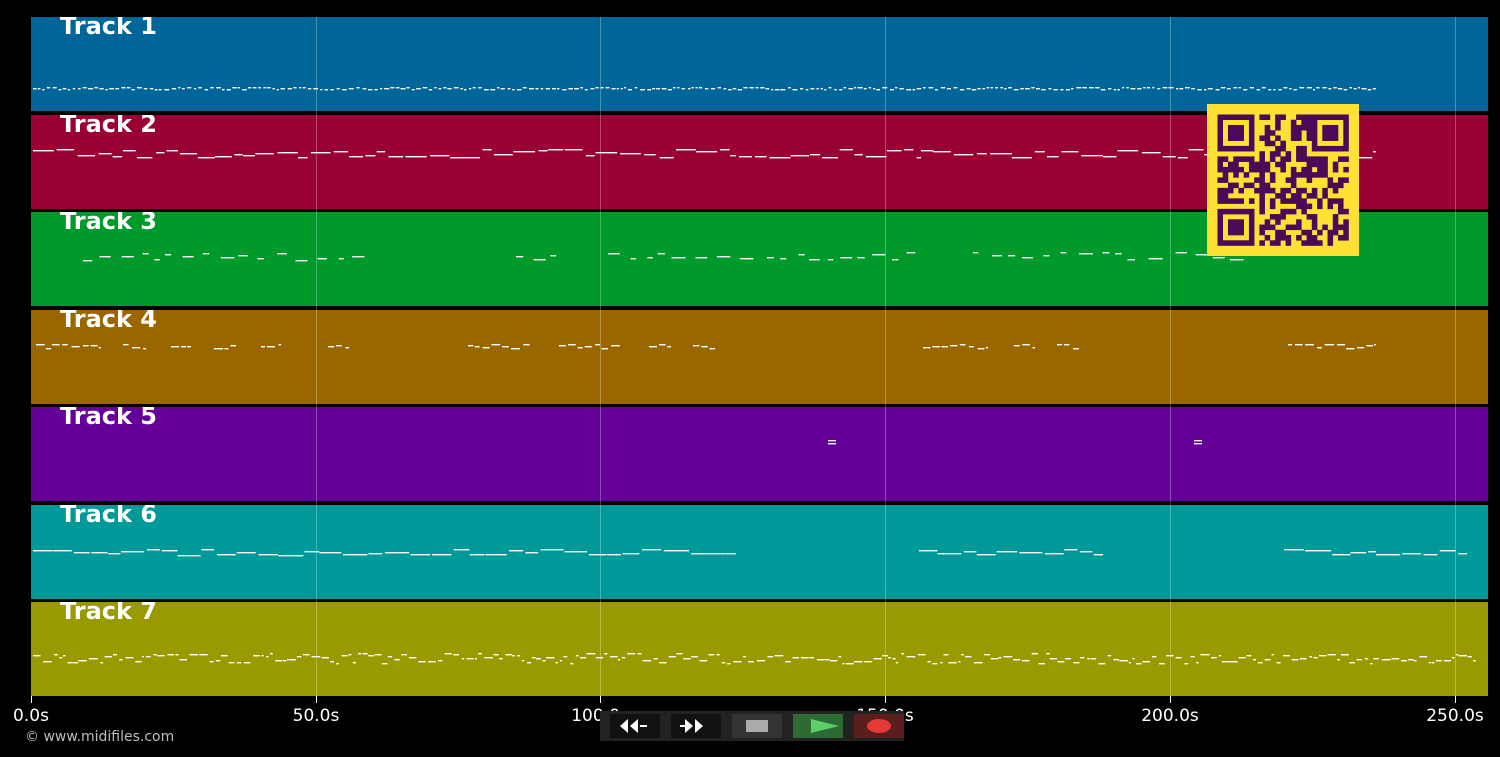 The image size is (1500, 757). What do you see at coordinates (1170, 716) in the screenshot?
I see `axis-tick-label: 200.0s` at bounding box center [1170, 716].